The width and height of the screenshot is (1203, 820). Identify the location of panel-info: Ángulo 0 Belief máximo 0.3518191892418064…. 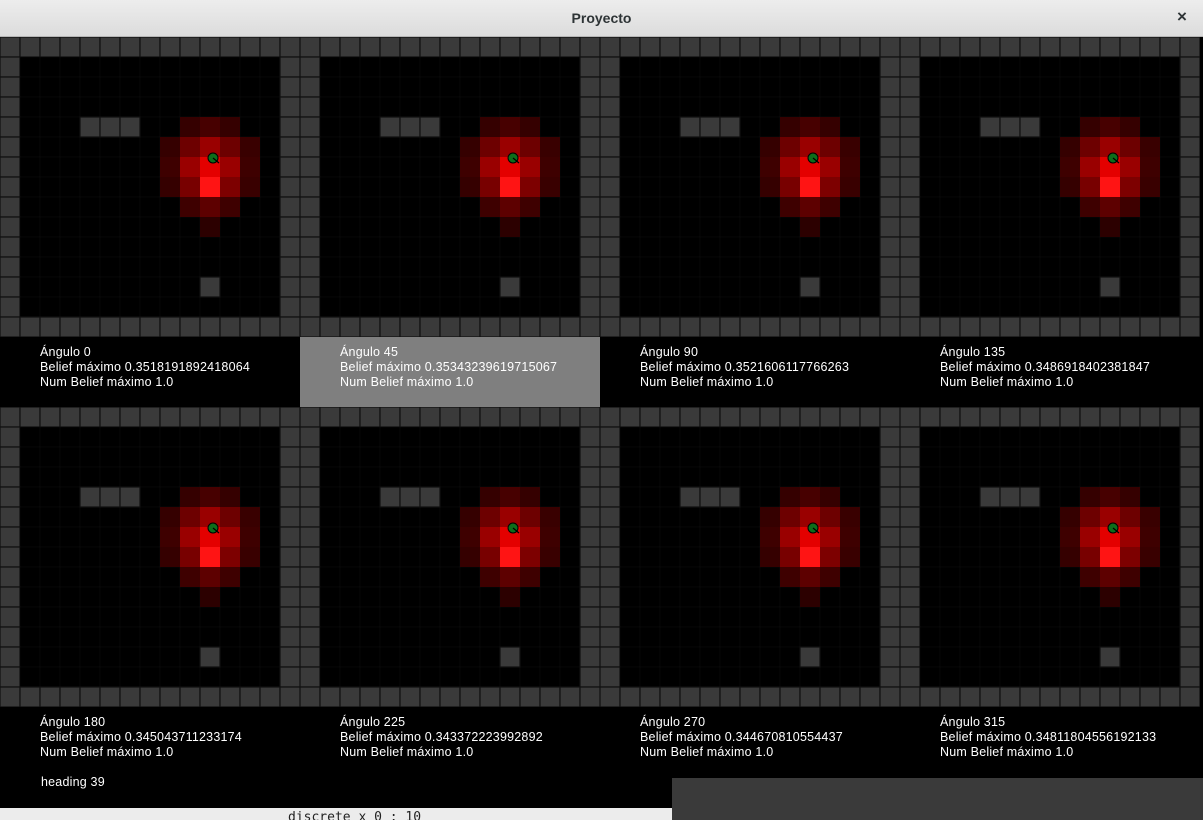
(150, 372).